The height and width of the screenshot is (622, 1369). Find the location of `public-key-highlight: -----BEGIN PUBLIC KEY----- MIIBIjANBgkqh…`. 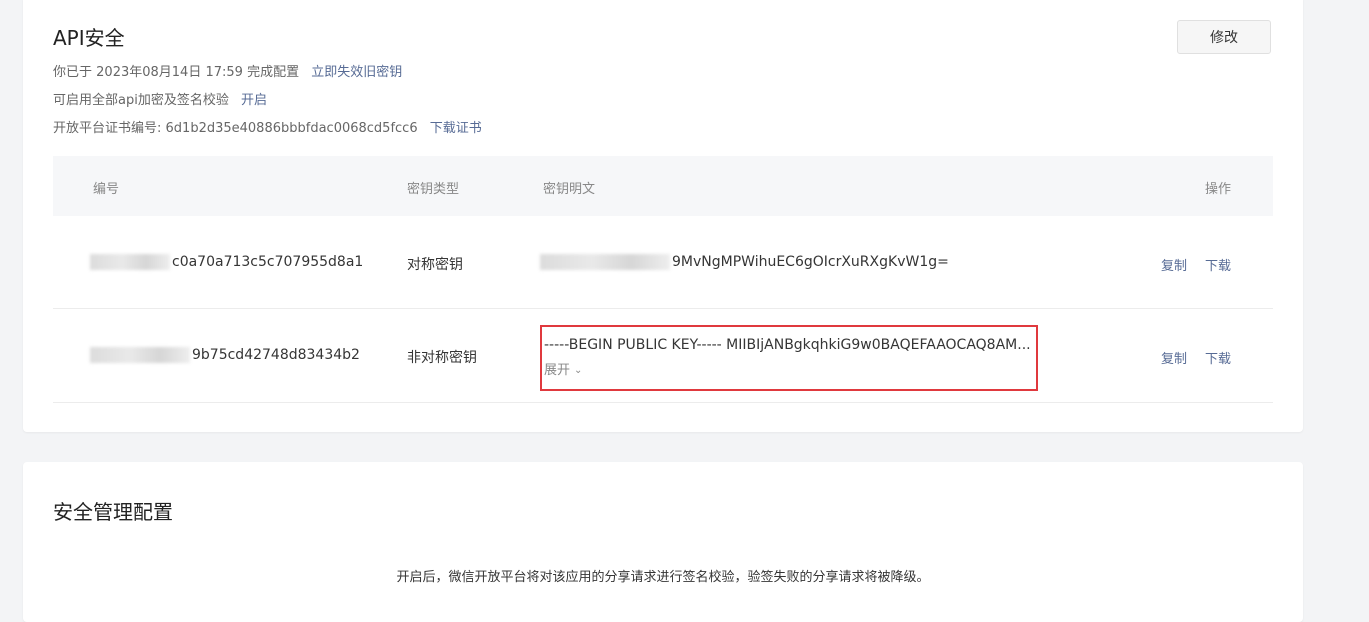

public-key-highlight: -----BEGIN PUBLIC KEY----- MIIBIjANBgkqh… is located at coordinates (789, 358).